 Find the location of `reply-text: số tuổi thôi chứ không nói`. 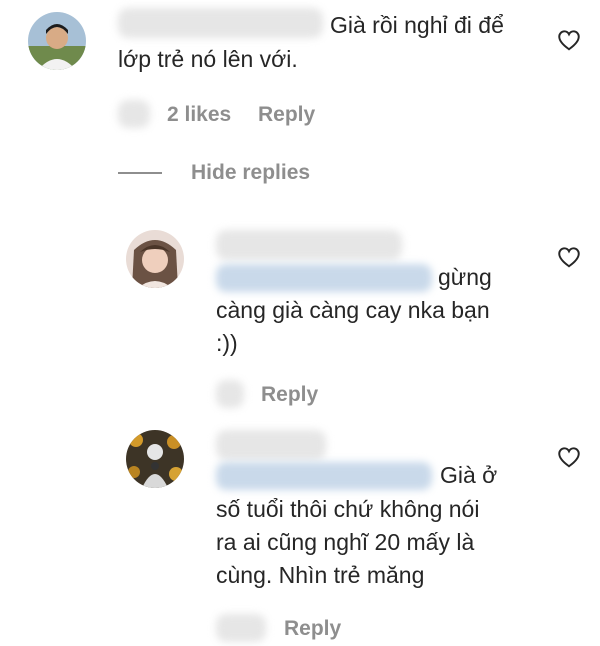

reply-text: số tuổi thôi chứ không nói is located at coordinates (348, 509).